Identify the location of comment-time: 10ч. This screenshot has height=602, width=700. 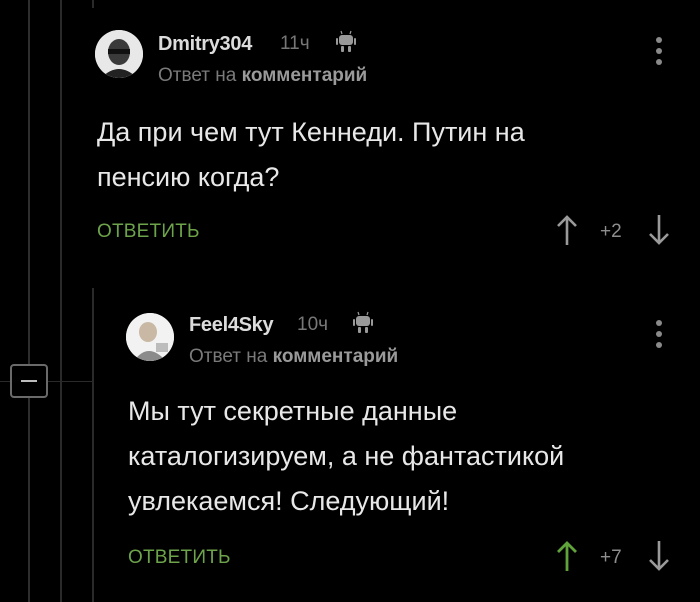
(313, 324).